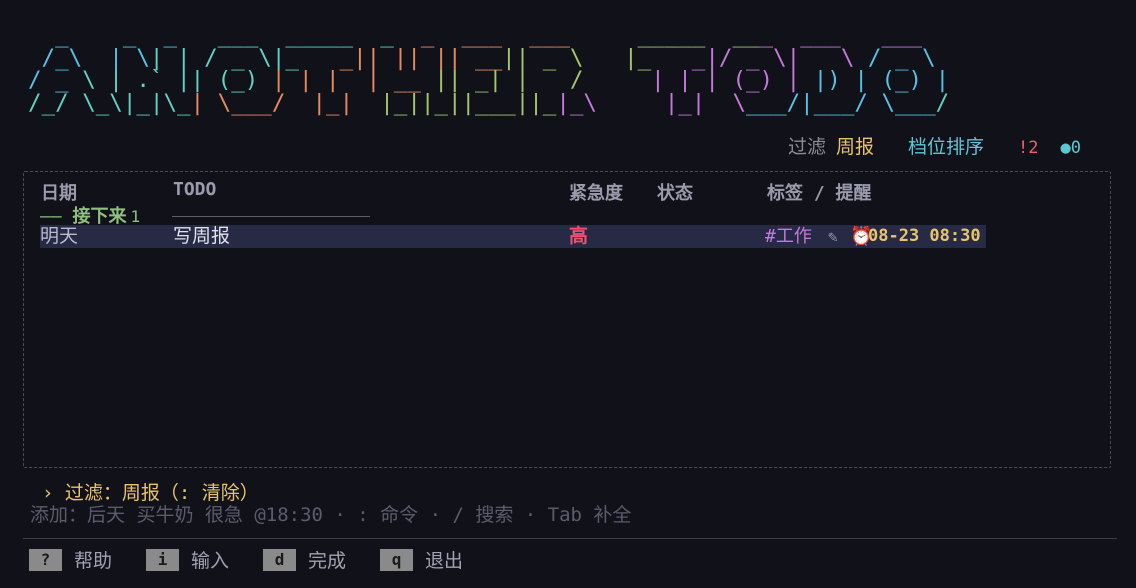  What do you see at coordinates (195, 189) in the screenshot?
I see `column-header-todo: TODO` at bounding box center [195, 189].